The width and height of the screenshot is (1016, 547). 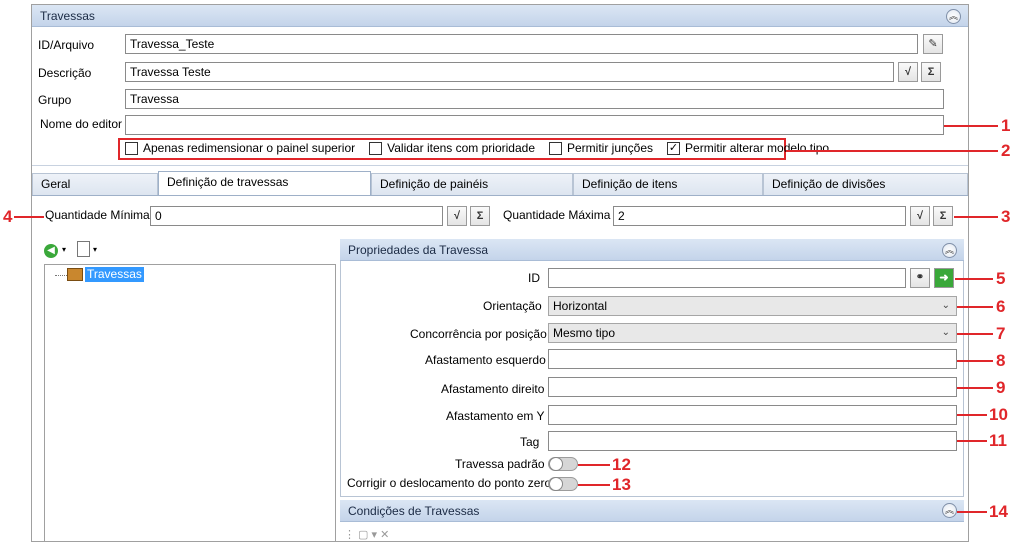 I want to click on group-input: Travessa, so click(x=534, y=99).